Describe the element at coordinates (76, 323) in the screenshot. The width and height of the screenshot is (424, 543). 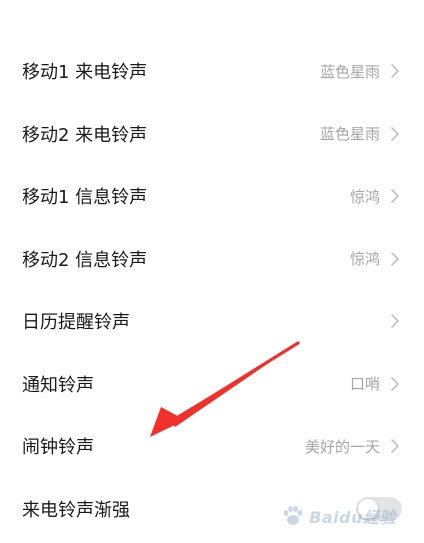
I see `settings-item-label: 日历提醒铃声` at that location.